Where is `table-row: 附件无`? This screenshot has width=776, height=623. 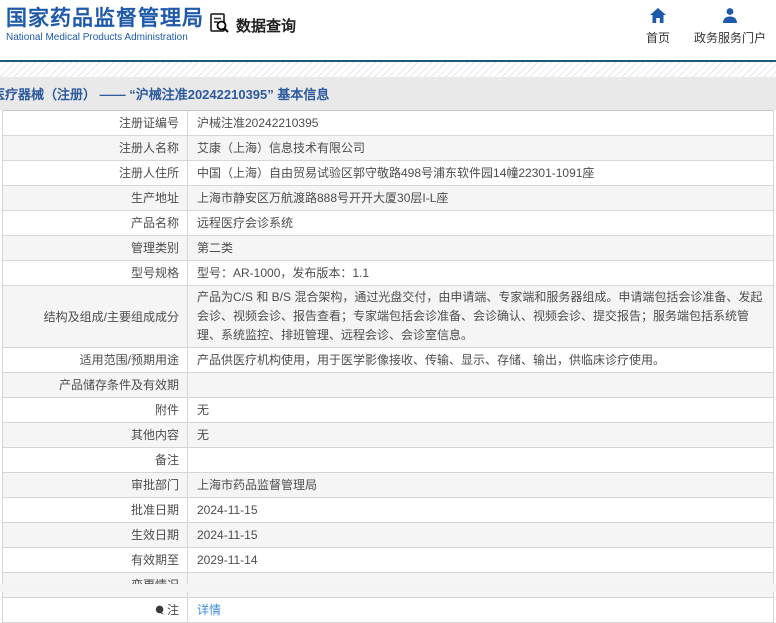
table-row: 附件无 is located at coordinates (388, 410).